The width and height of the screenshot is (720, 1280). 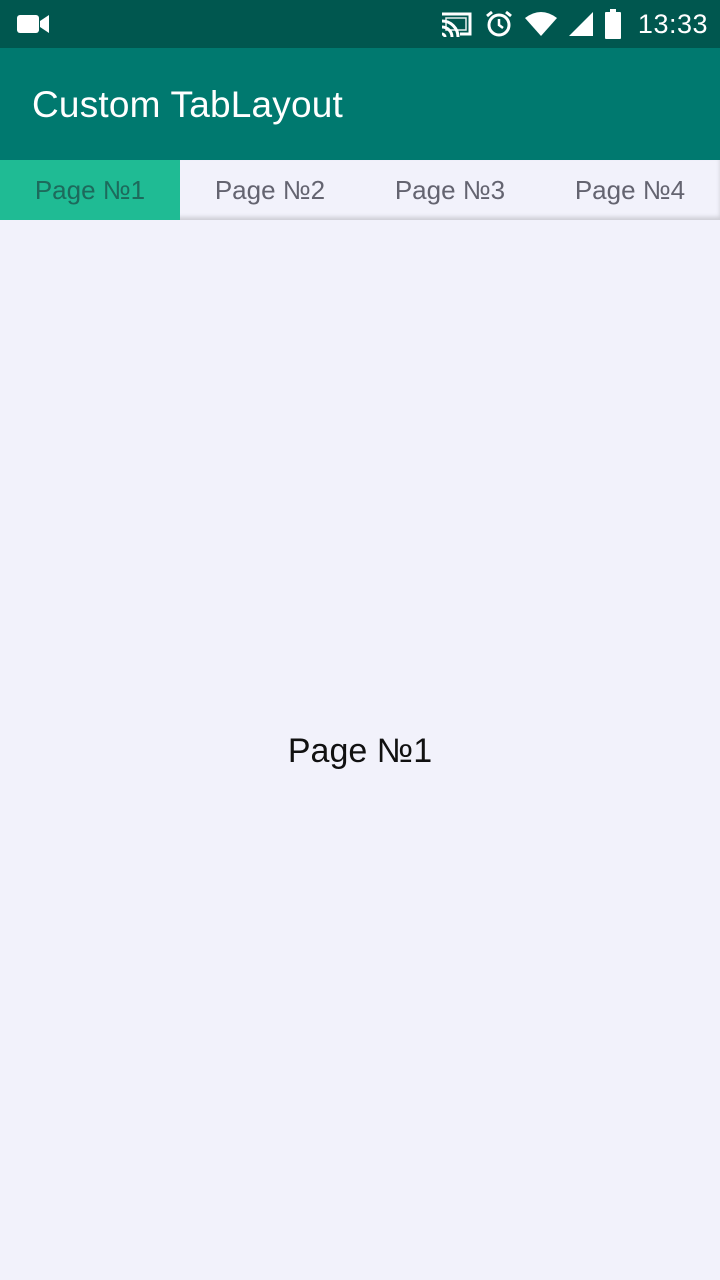 What do you see at coordinates (672, 23) in the screenshot?
I see `status-time: 13:33` at bounding box center [672, 23].